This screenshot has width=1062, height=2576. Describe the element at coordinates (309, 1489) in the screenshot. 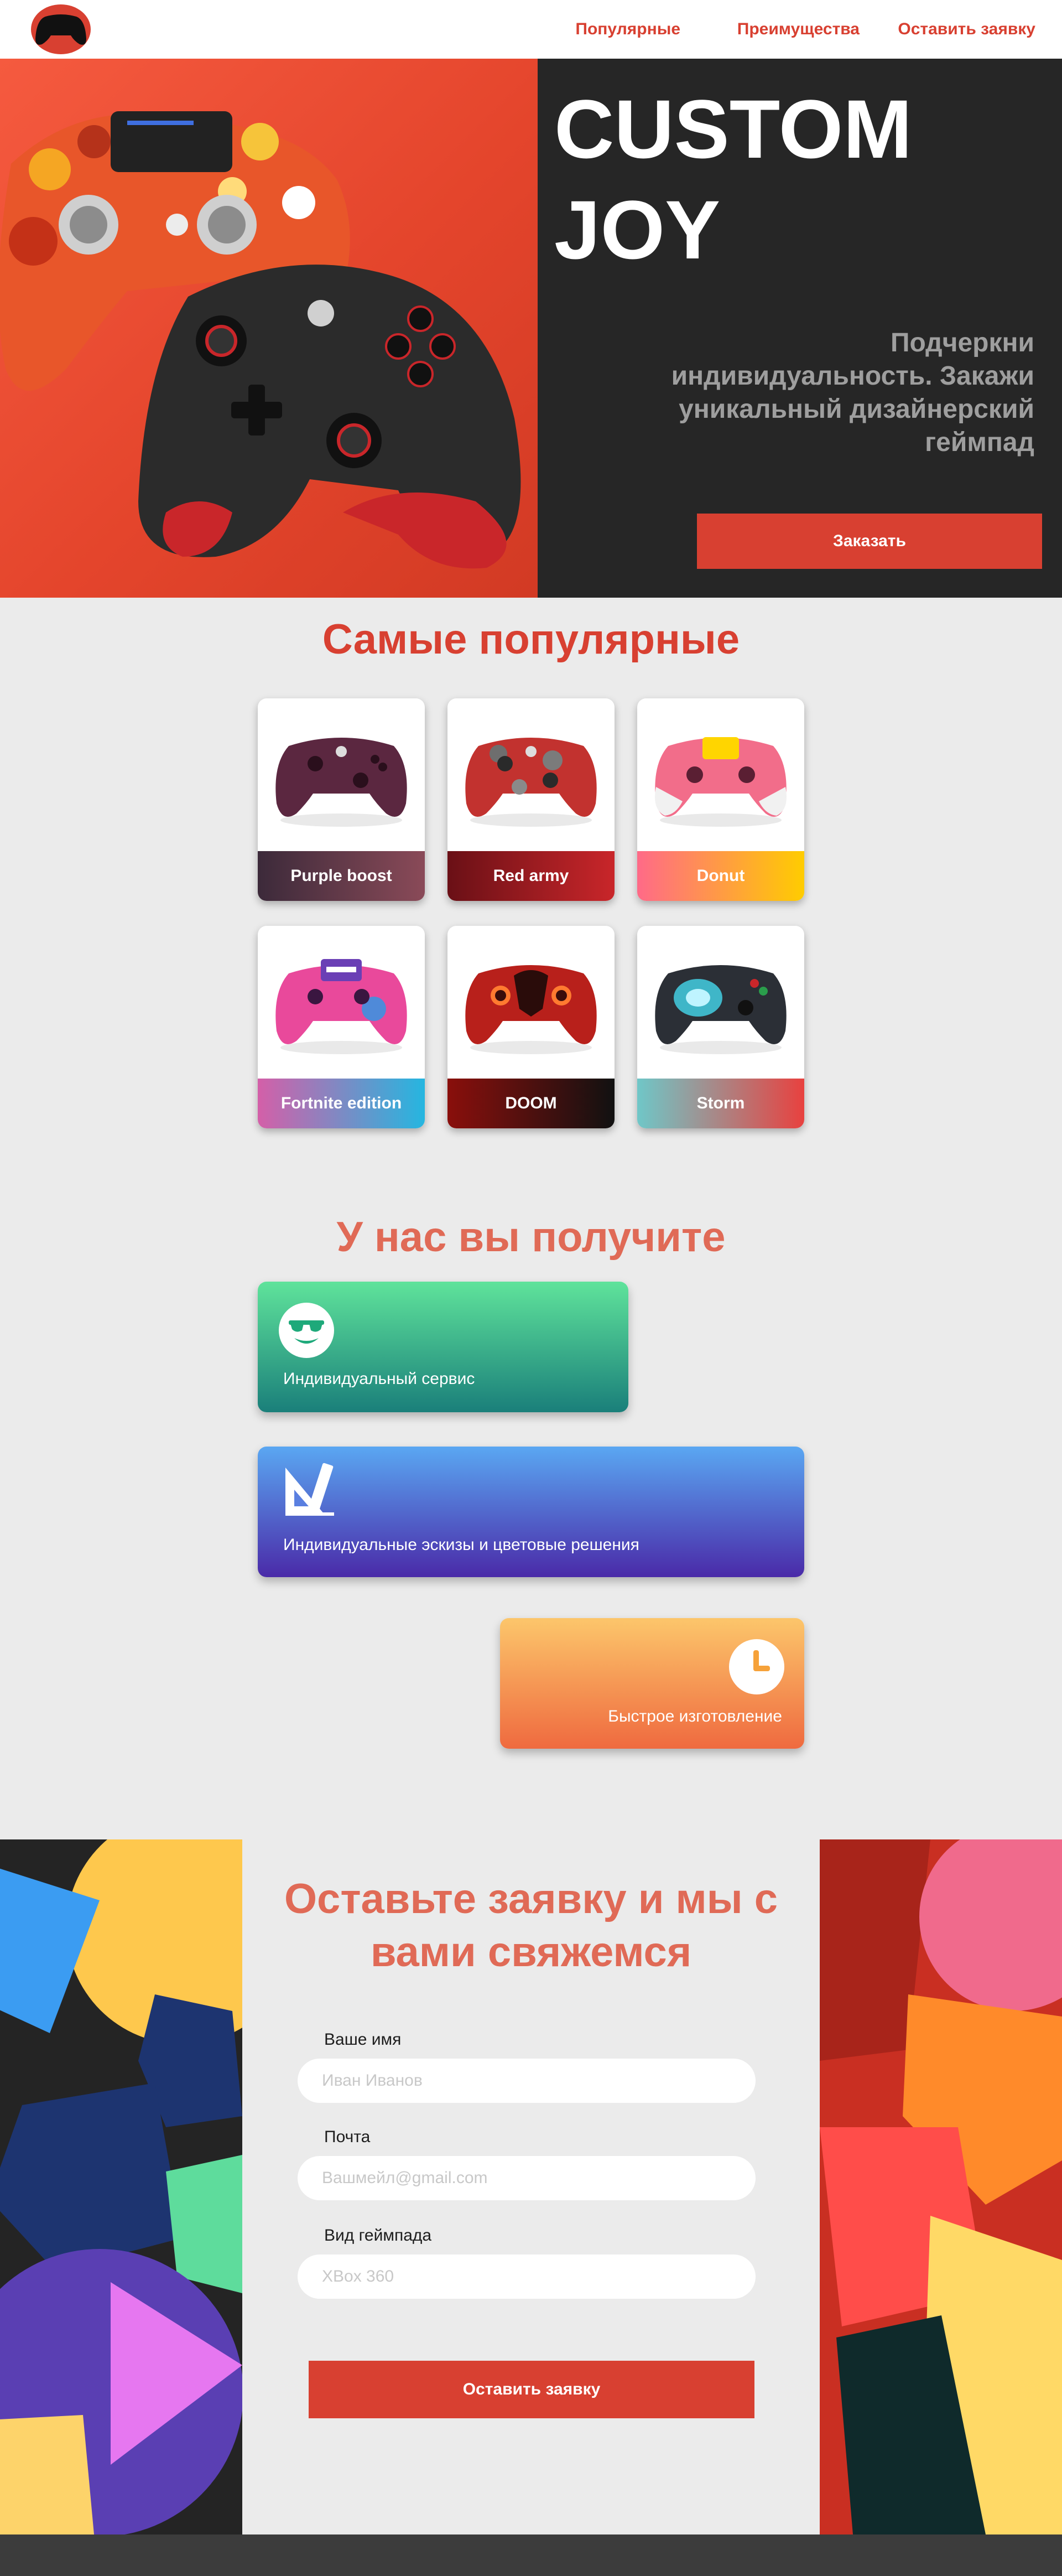

I see `ruler-triangle-icon` at that location.